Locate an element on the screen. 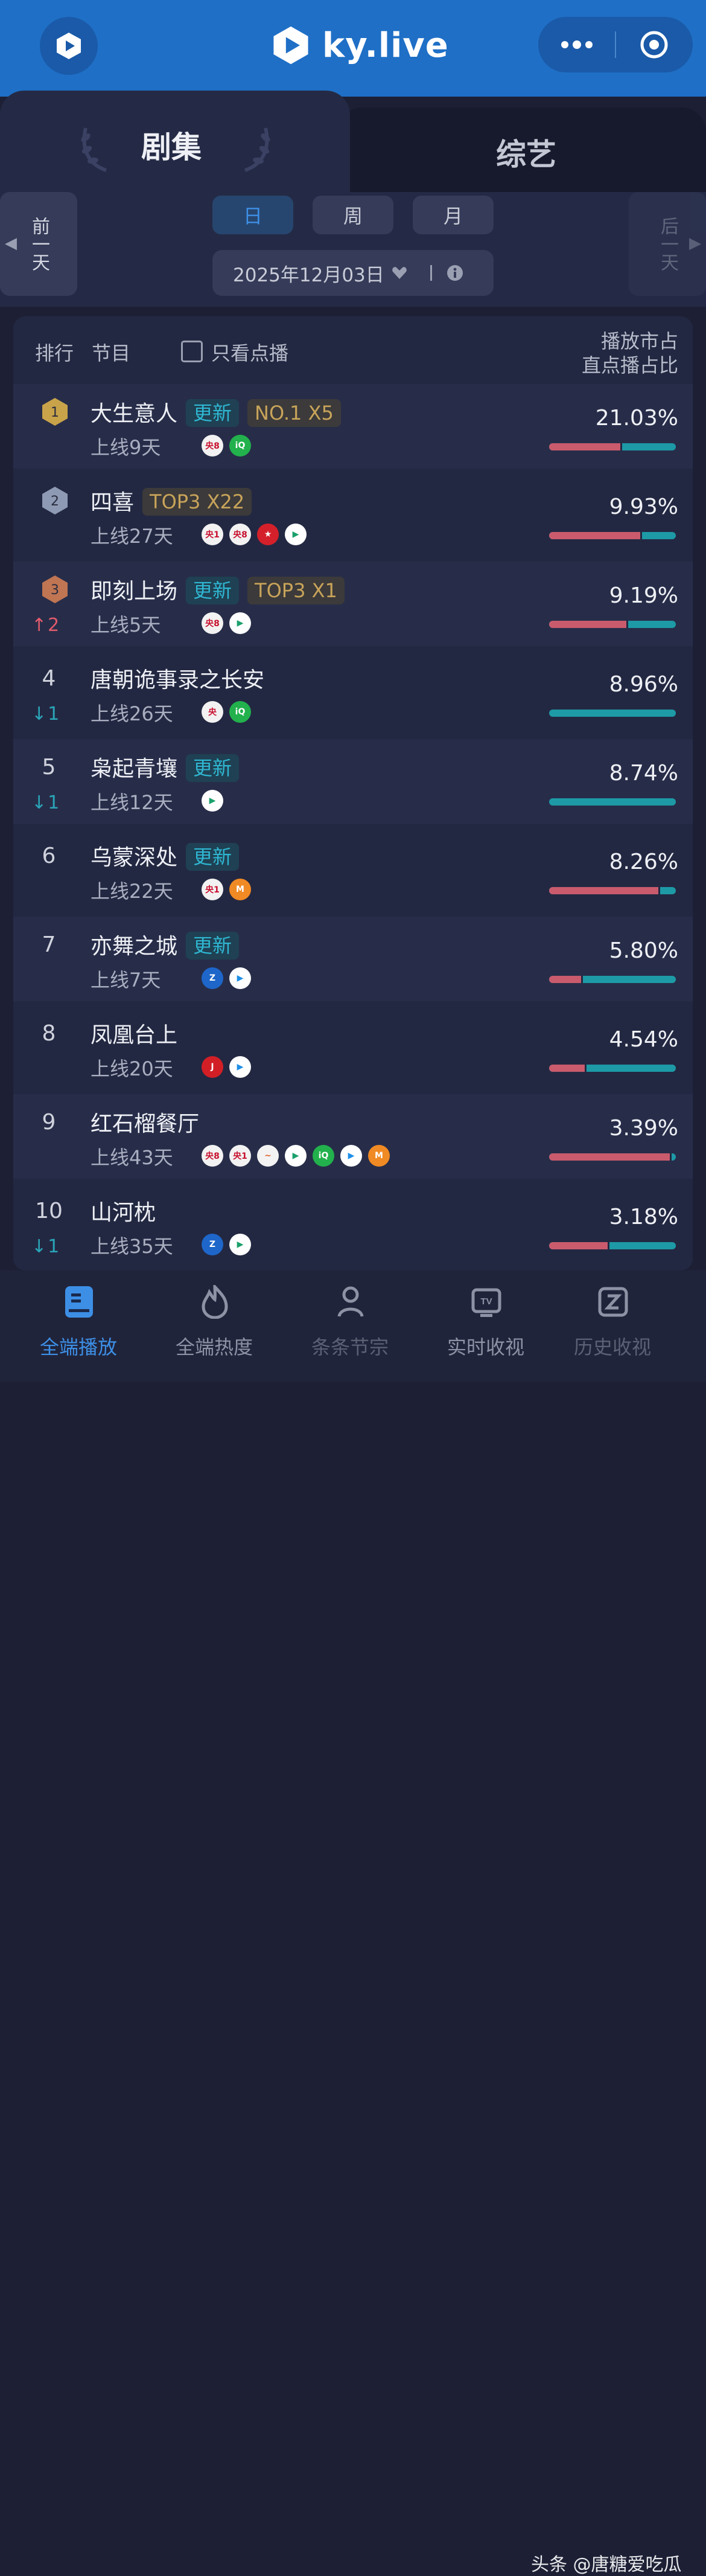 The height and width of the screenshot is (2576, 706). app-header: ky.live is located at coordinates (353, 48).